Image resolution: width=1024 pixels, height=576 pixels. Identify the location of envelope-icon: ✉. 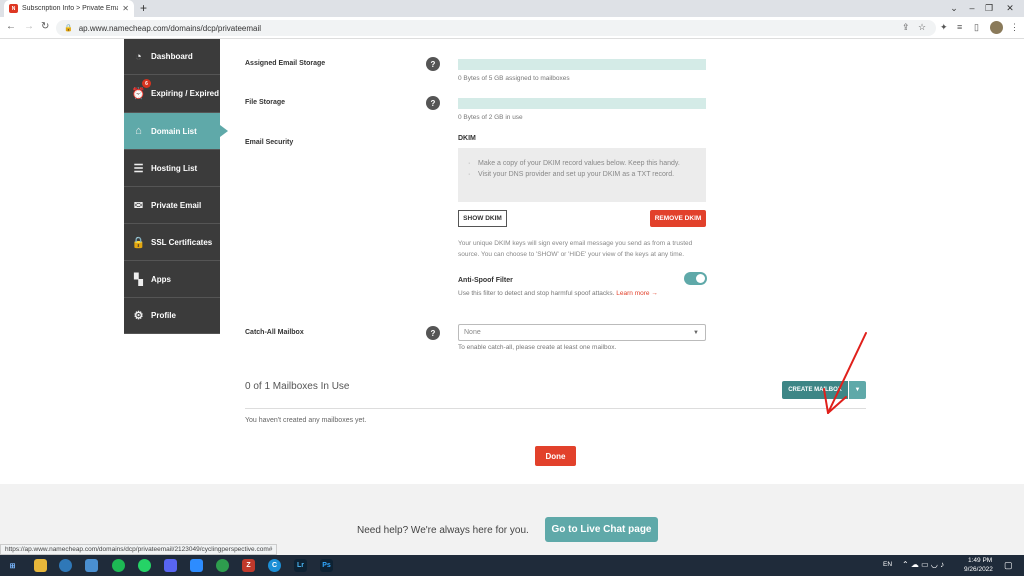
(138, 205).